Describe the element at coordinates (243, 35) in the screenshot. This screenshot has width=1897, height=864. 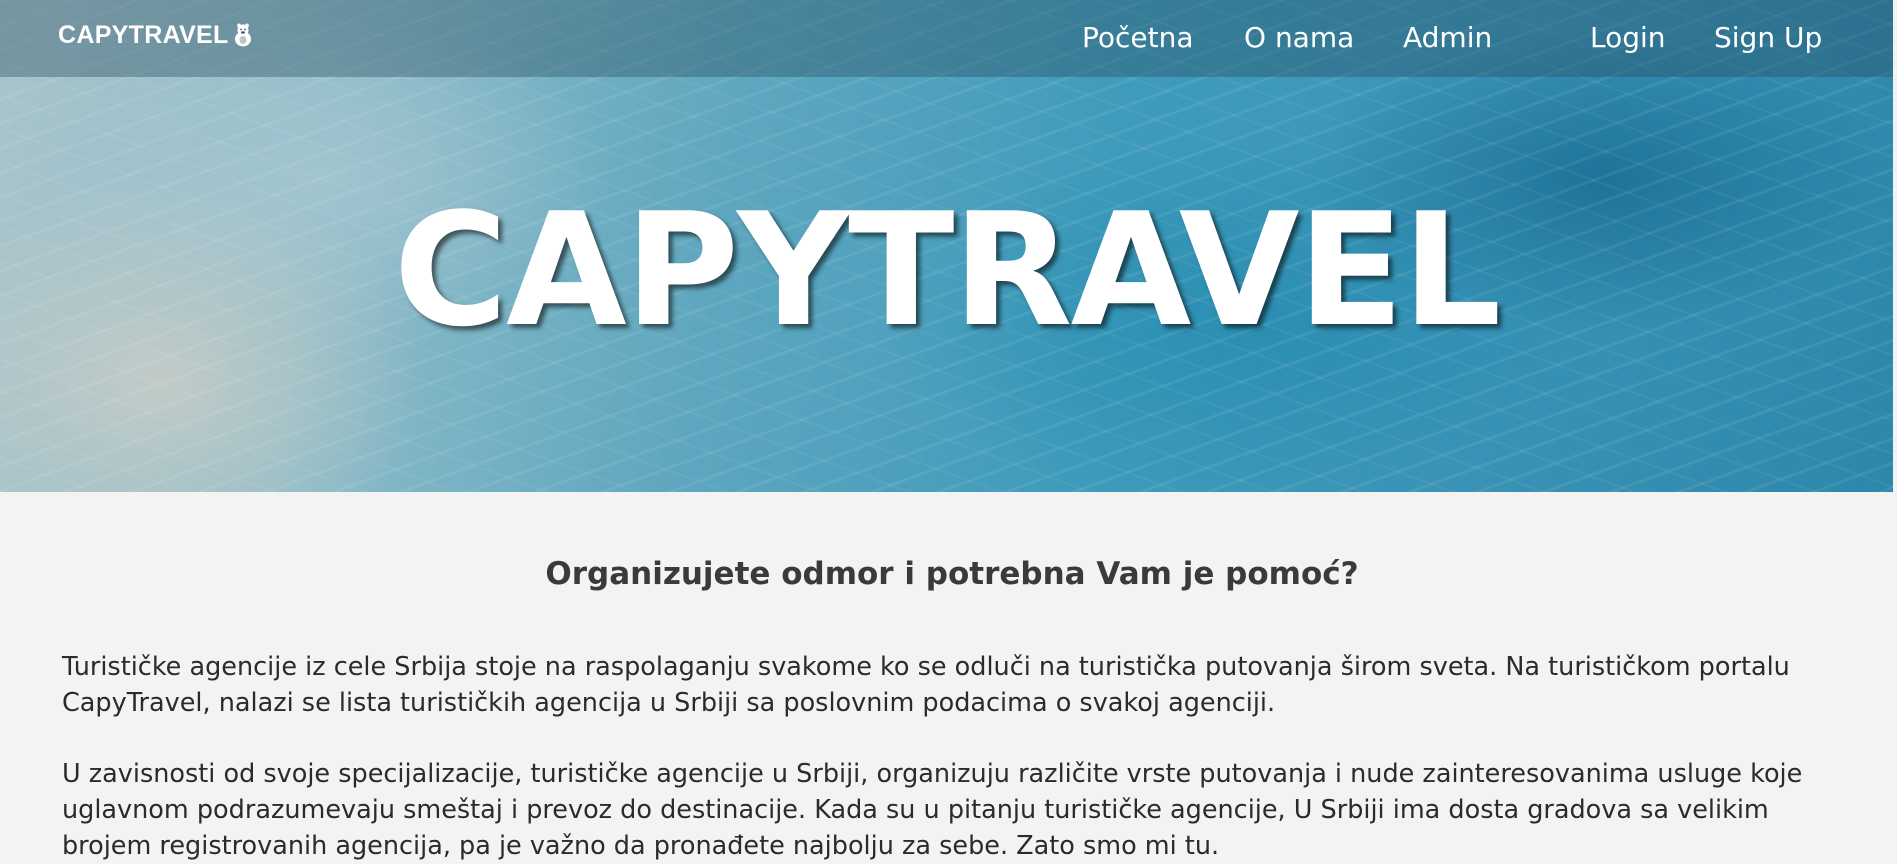
I see `capybara-icon` at that location.